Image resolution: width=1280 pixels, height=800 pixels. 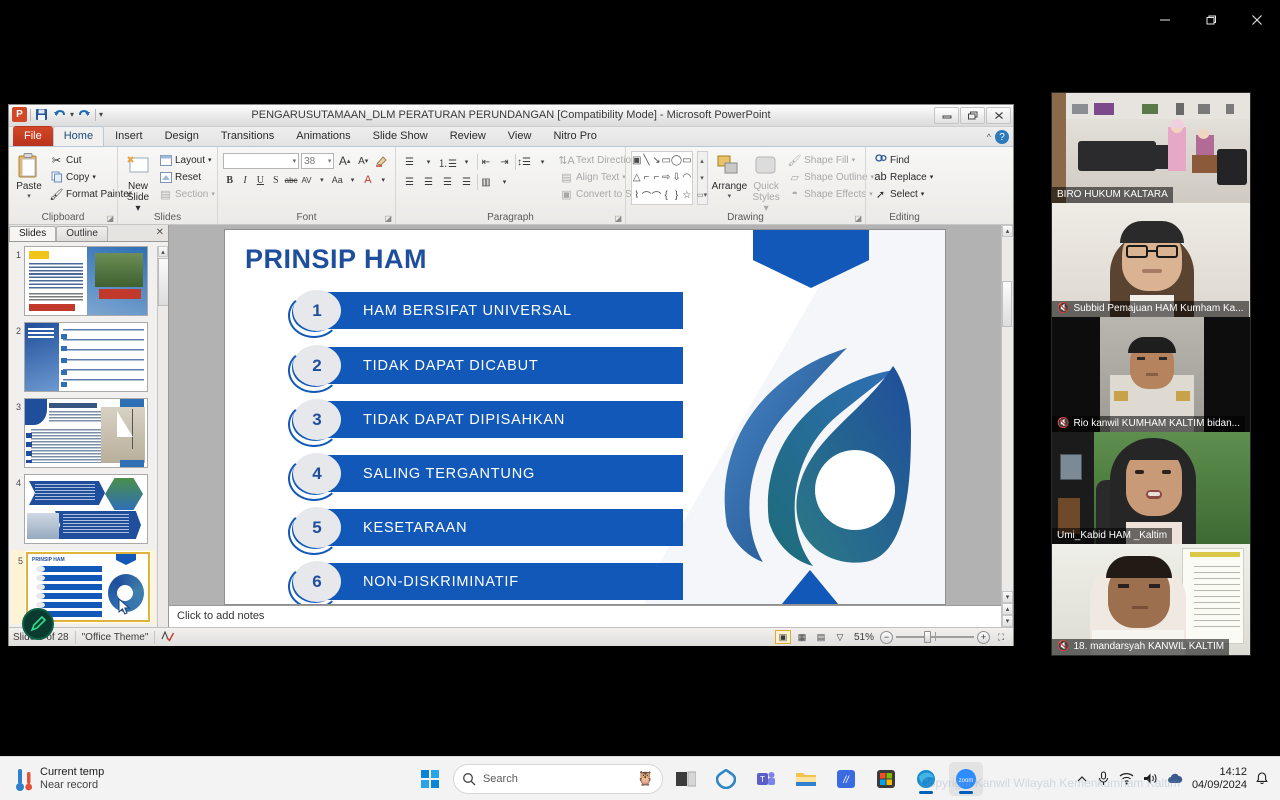 I want to click on scrollbar-thumb, so click(x=1007, y=304).